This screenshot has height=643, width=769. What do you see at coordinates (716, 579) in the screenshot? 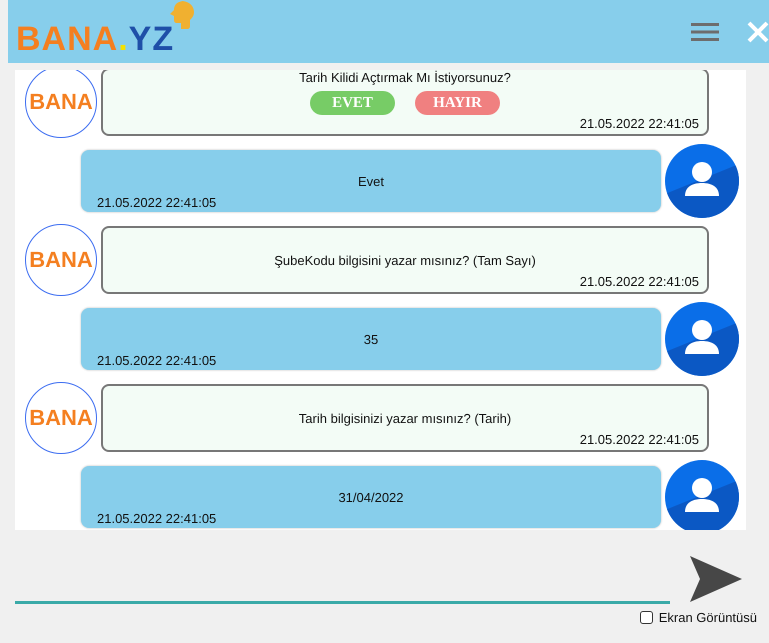
I see `send-icon` at bounding box center [716, 579].